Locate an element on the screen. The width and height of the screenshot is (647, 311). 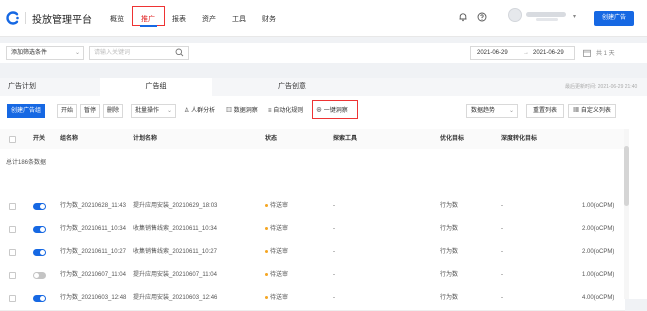
tab-ad-group: 广告组 is located at coordinates (156, 87).